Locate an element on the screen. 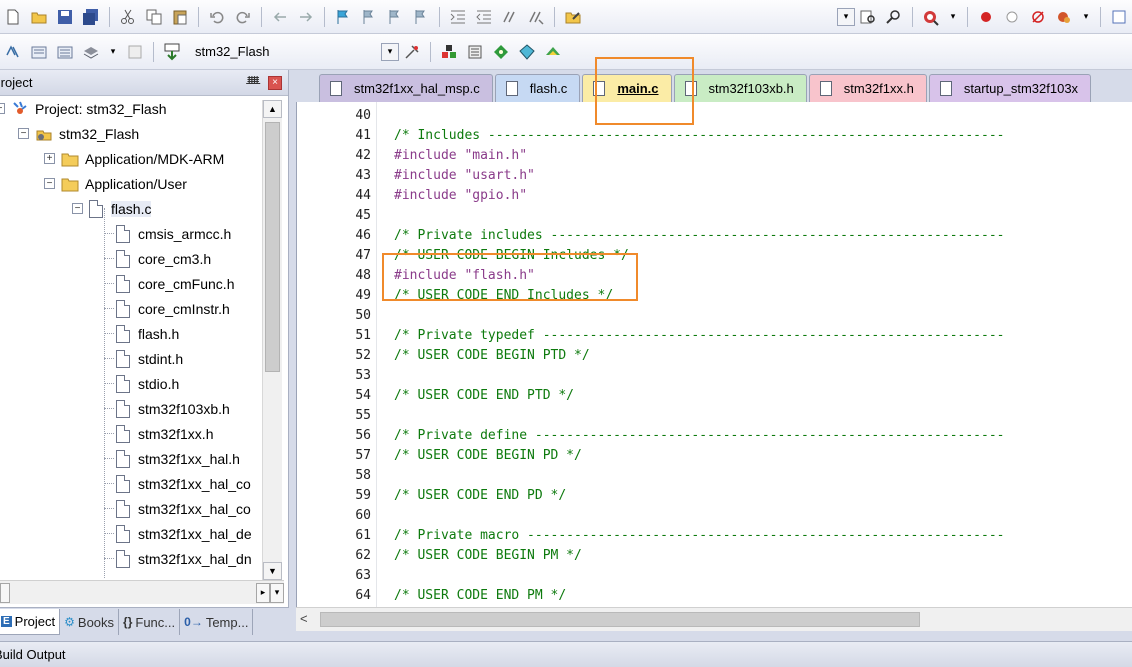 The image size is (1132, 667). target-dropdown: ▾ is located at coordinates (390, 51).